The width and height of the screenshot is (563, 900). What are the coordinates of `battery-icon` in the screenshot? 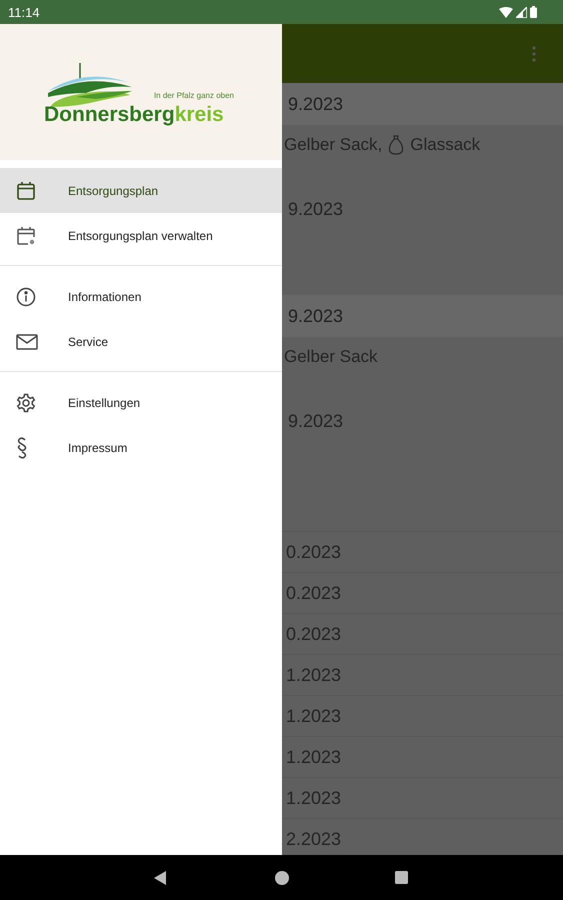 It's located at (533, 12).